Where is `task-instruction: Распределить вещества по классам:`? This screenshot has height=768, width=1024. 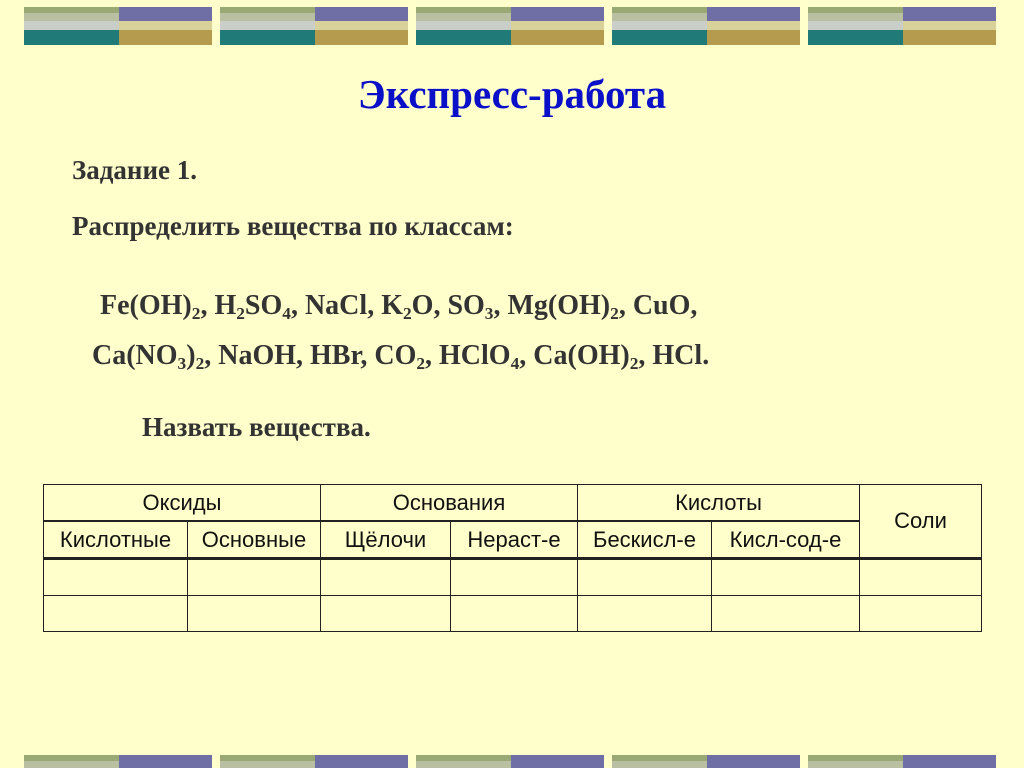
task-instruction: Распределить вещества по классам: is located at coordinates (293, 226).